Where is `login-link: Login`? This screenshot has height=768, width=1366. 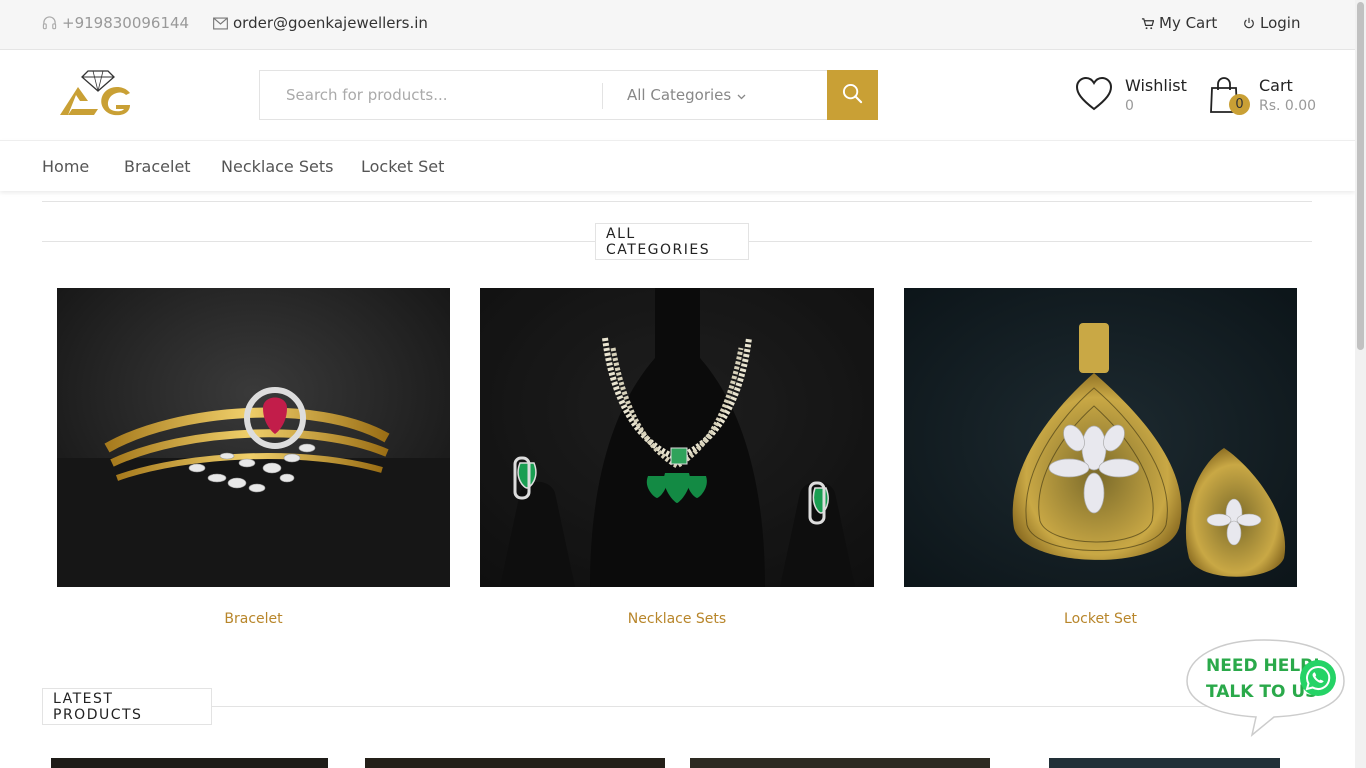 login-link: Login is located at coordinates (1271, 23).